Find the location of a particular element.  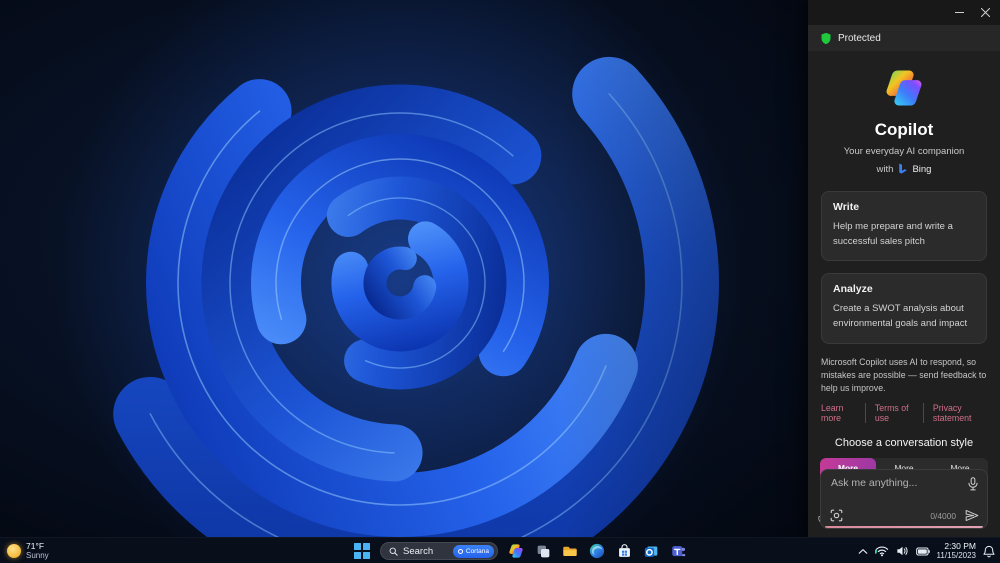

badge-label: Cortana is located at coordinates (477, 551).